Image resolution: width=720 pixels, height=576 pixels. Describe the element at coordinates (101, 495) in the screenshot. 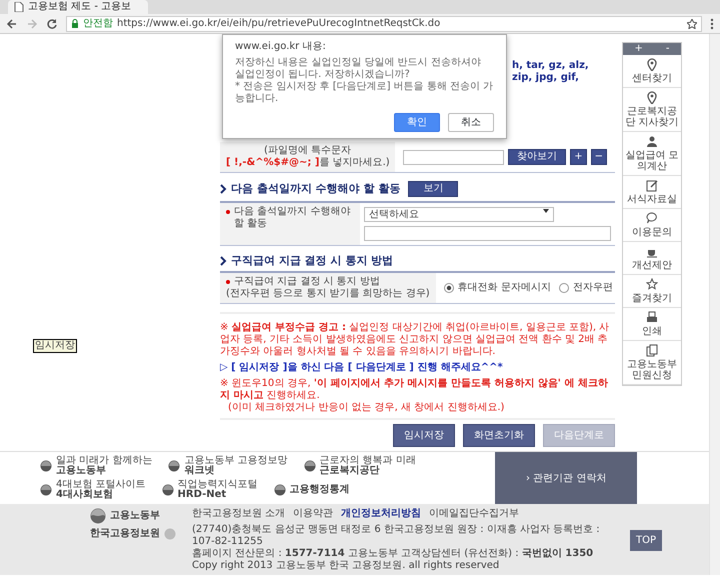

I see `logo-name: 4대사회보험` at that location.